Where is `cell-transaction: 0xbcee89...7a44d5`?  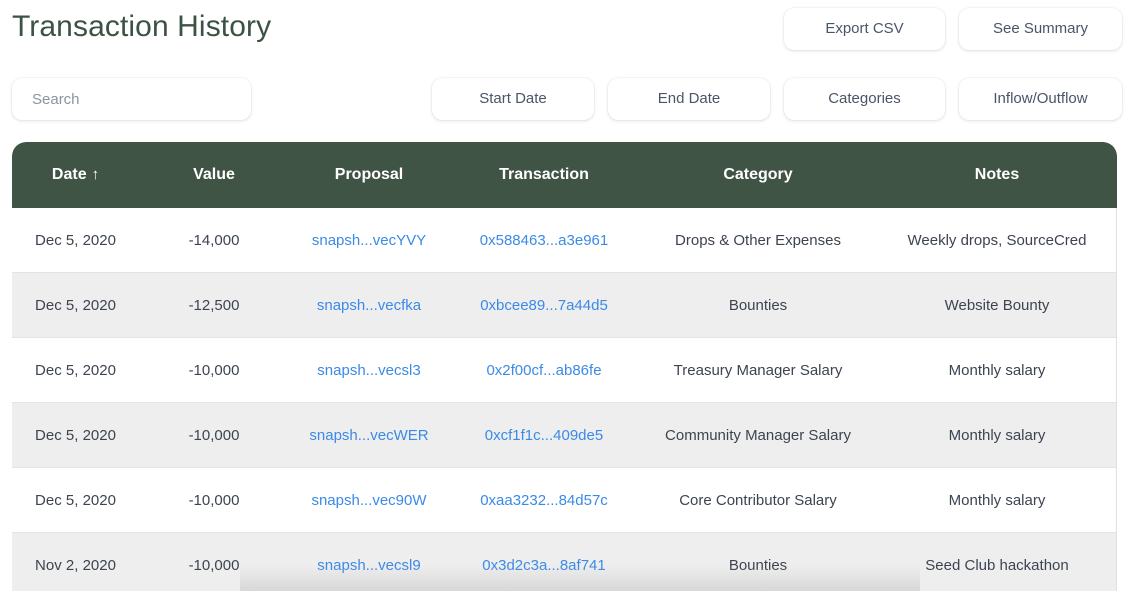 cell-transaction: 0xbcee89...7a44d5 is located at coordinates (544, 305).